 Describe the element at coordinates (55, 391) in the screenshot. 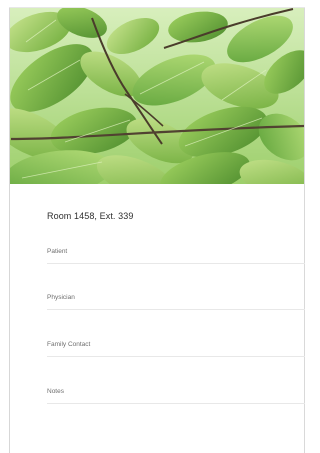

I see `notes-label: Notes` at that location.